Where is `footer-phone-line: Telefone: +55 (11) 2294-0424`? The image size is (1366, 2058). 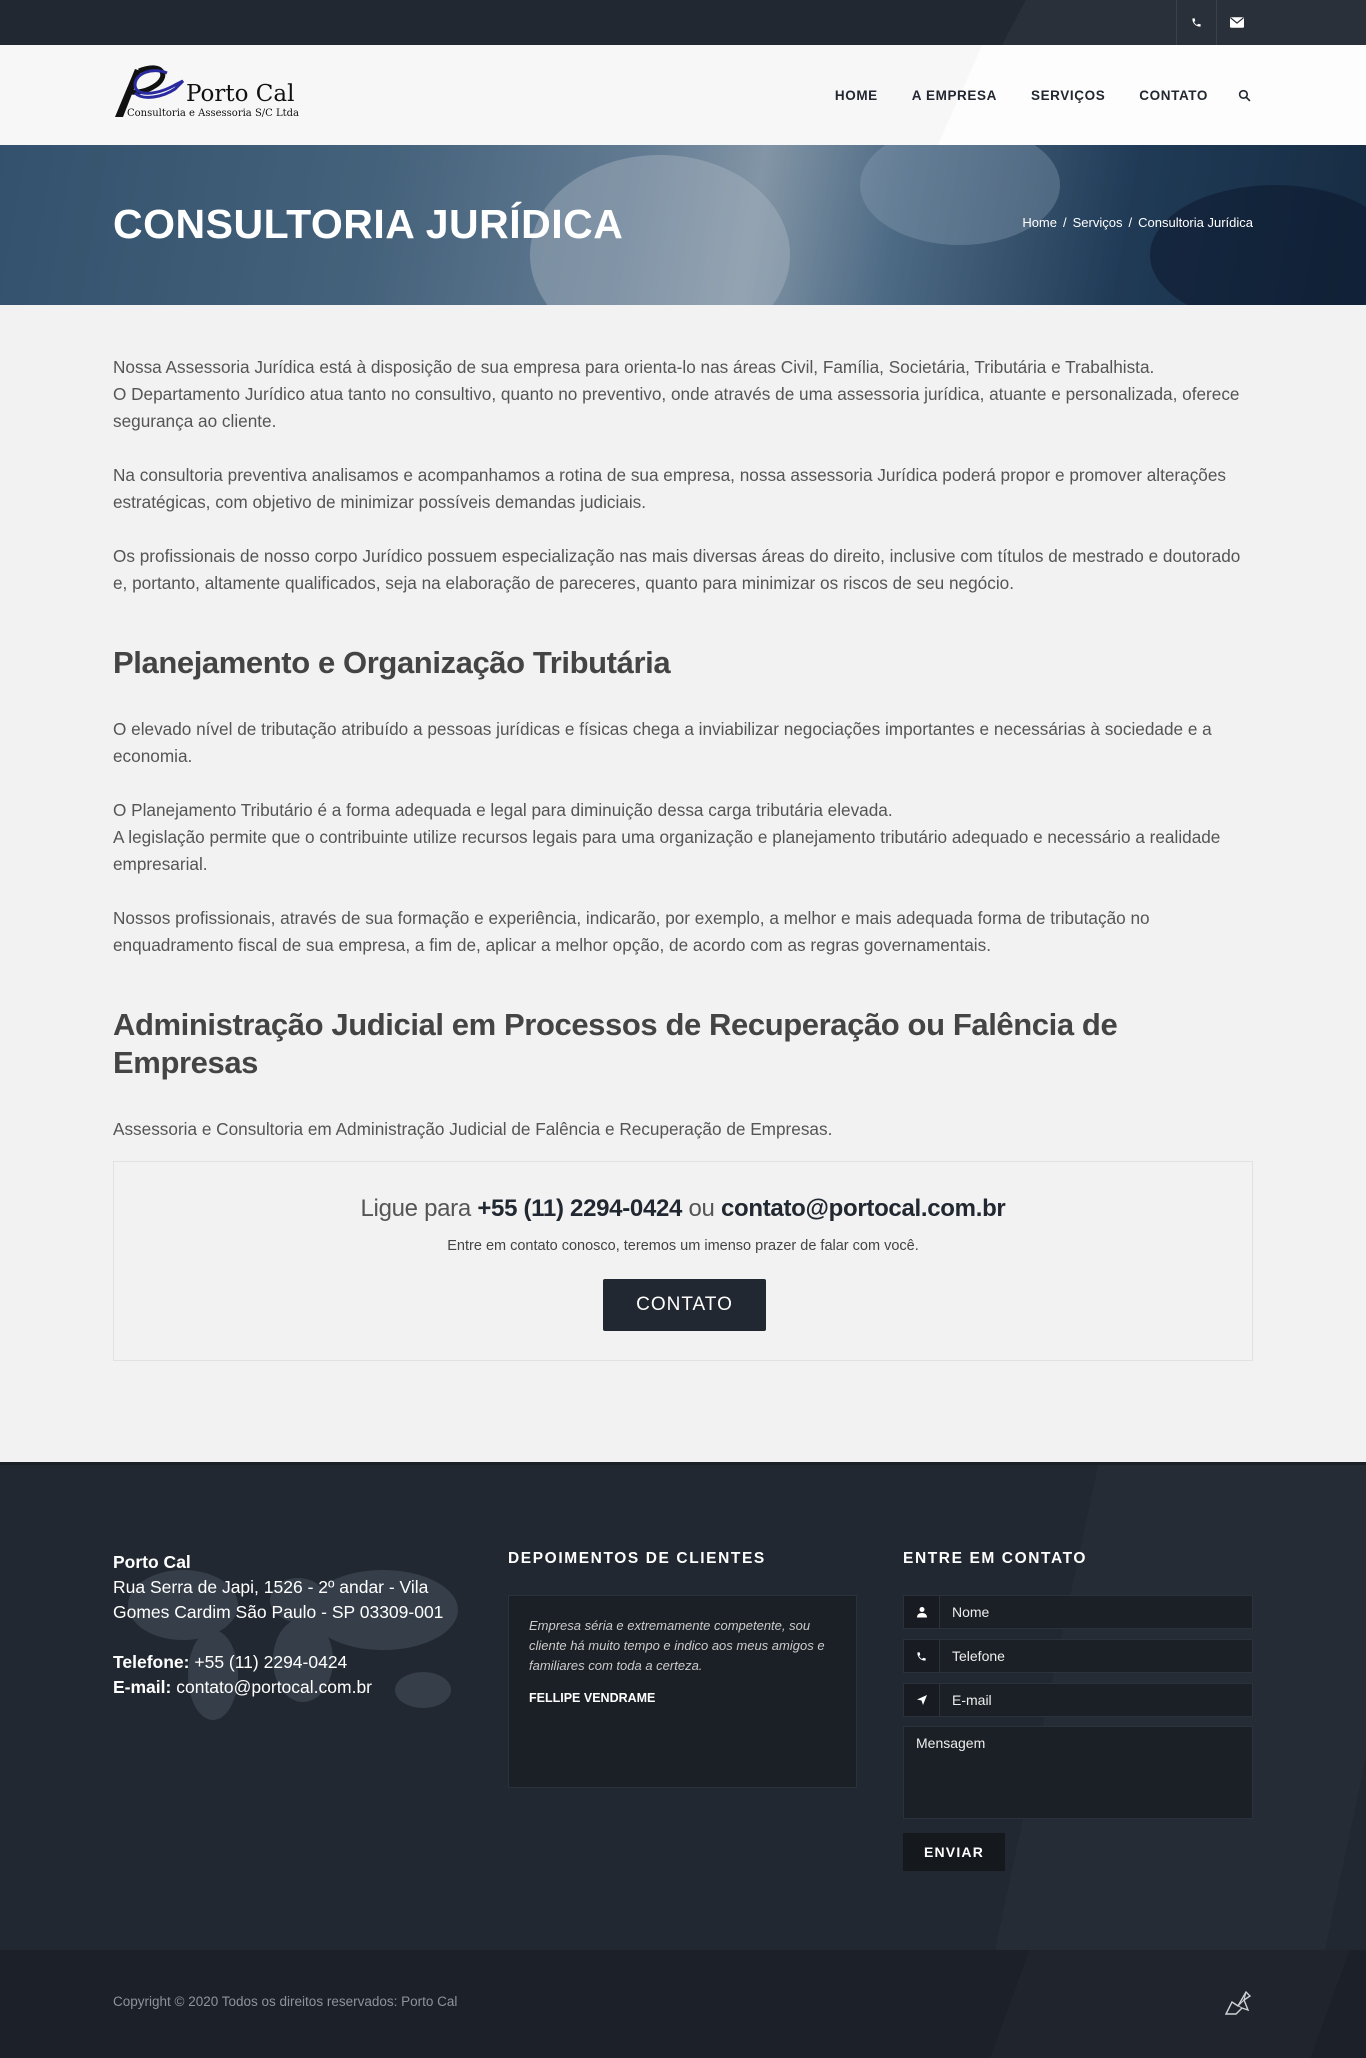
footer-phone-line: Telefone: +55 (11) 2294-0424 is located at coordinates (283, 1662).